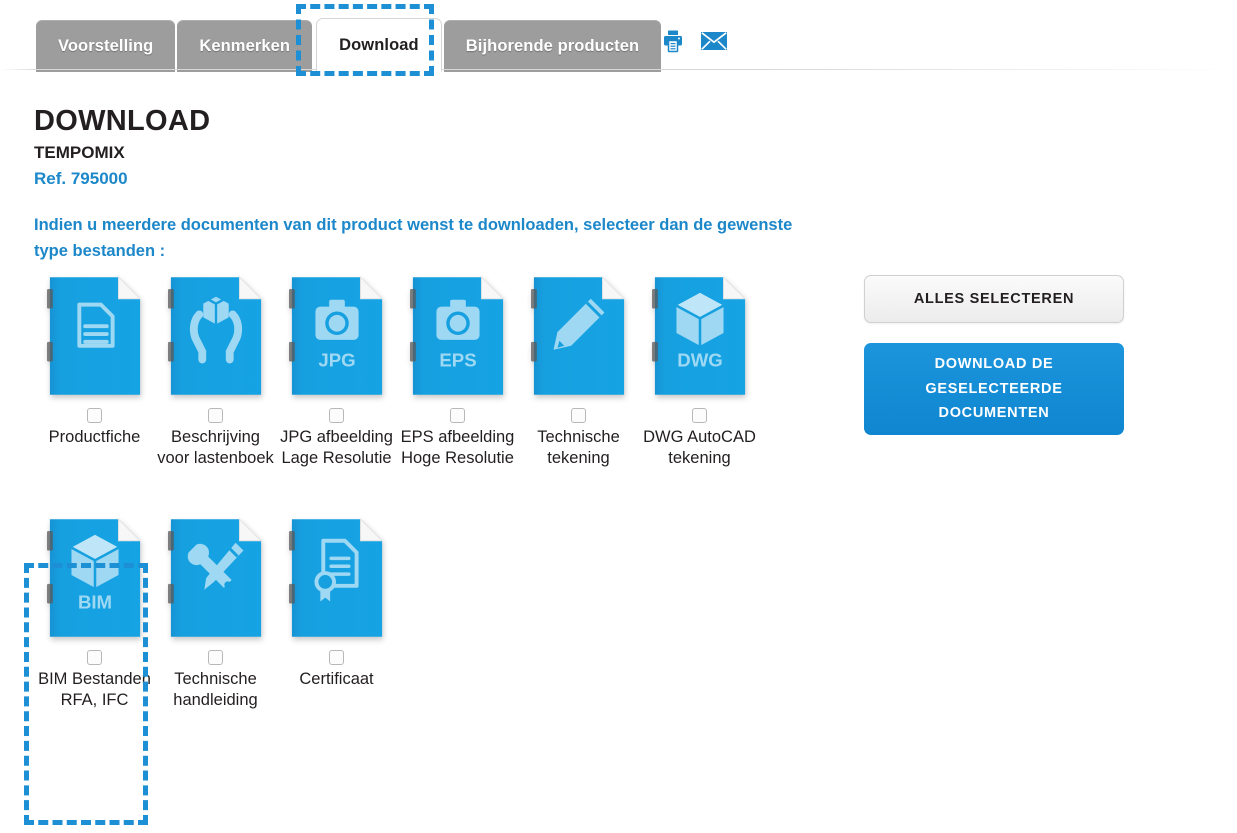  I want to click on document-label-4: Technische tekening, so click(578, 448).